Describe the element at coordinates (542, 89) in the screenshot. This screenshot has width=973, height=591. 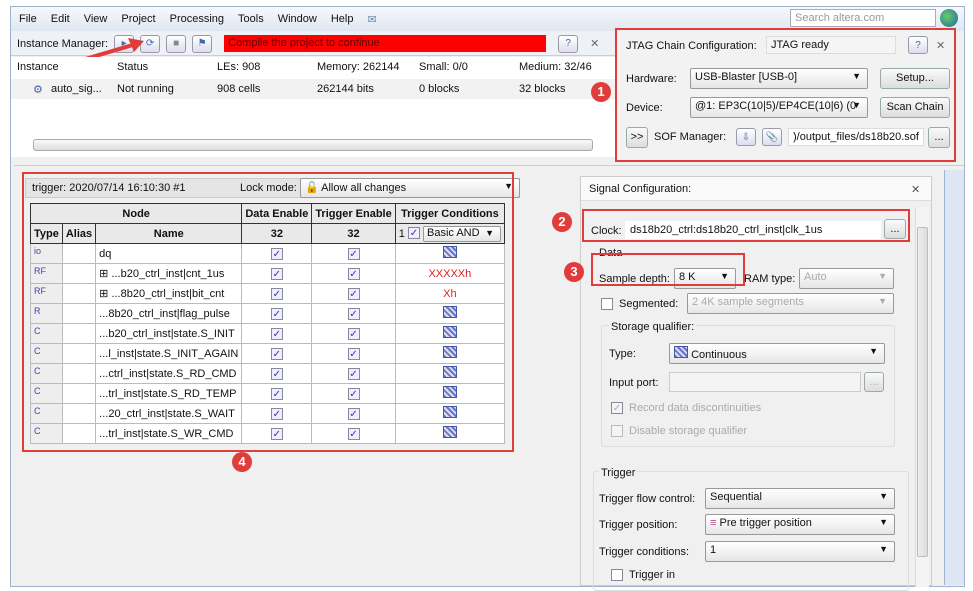
I see `instance-medium: 32 blocks` at that location.